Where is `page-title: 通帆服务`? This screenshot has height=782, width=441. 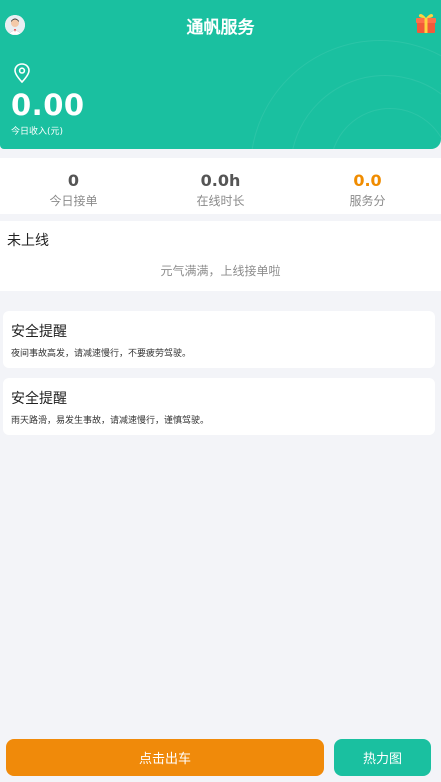
page-title: 通帆服务 is located at coordinates (220, 28).